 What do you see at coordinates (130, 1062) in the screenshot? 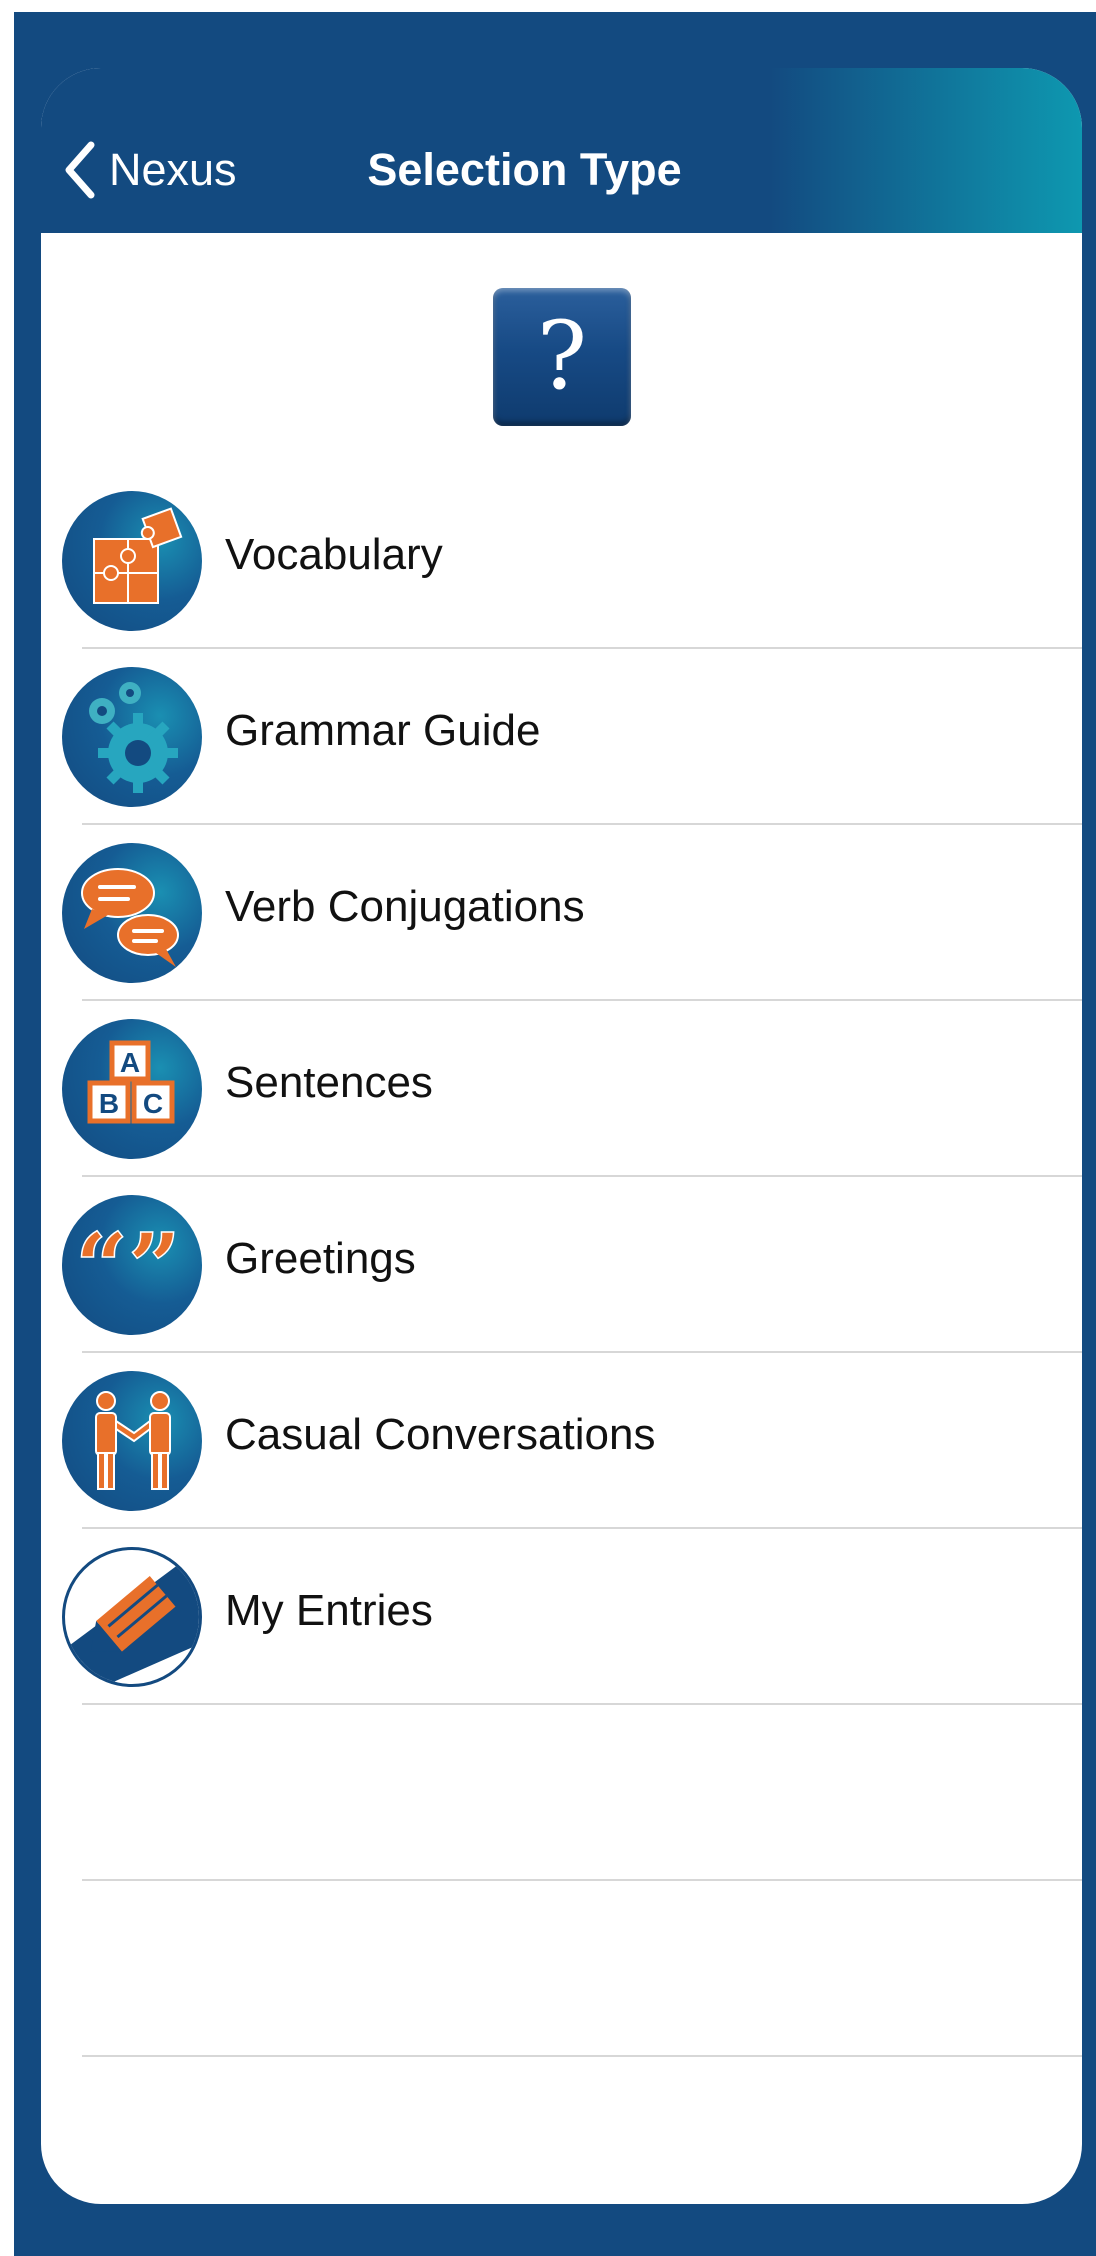
I see `svg-text: A` at bounding box center [130, 1062].